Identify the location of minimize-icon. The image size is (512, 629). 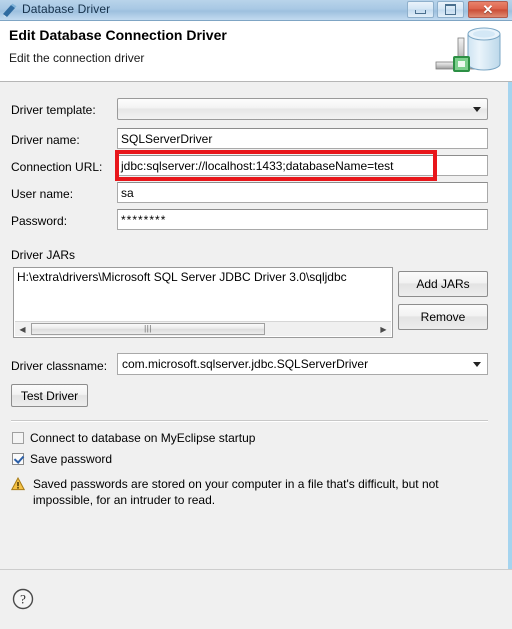
(420, 9).